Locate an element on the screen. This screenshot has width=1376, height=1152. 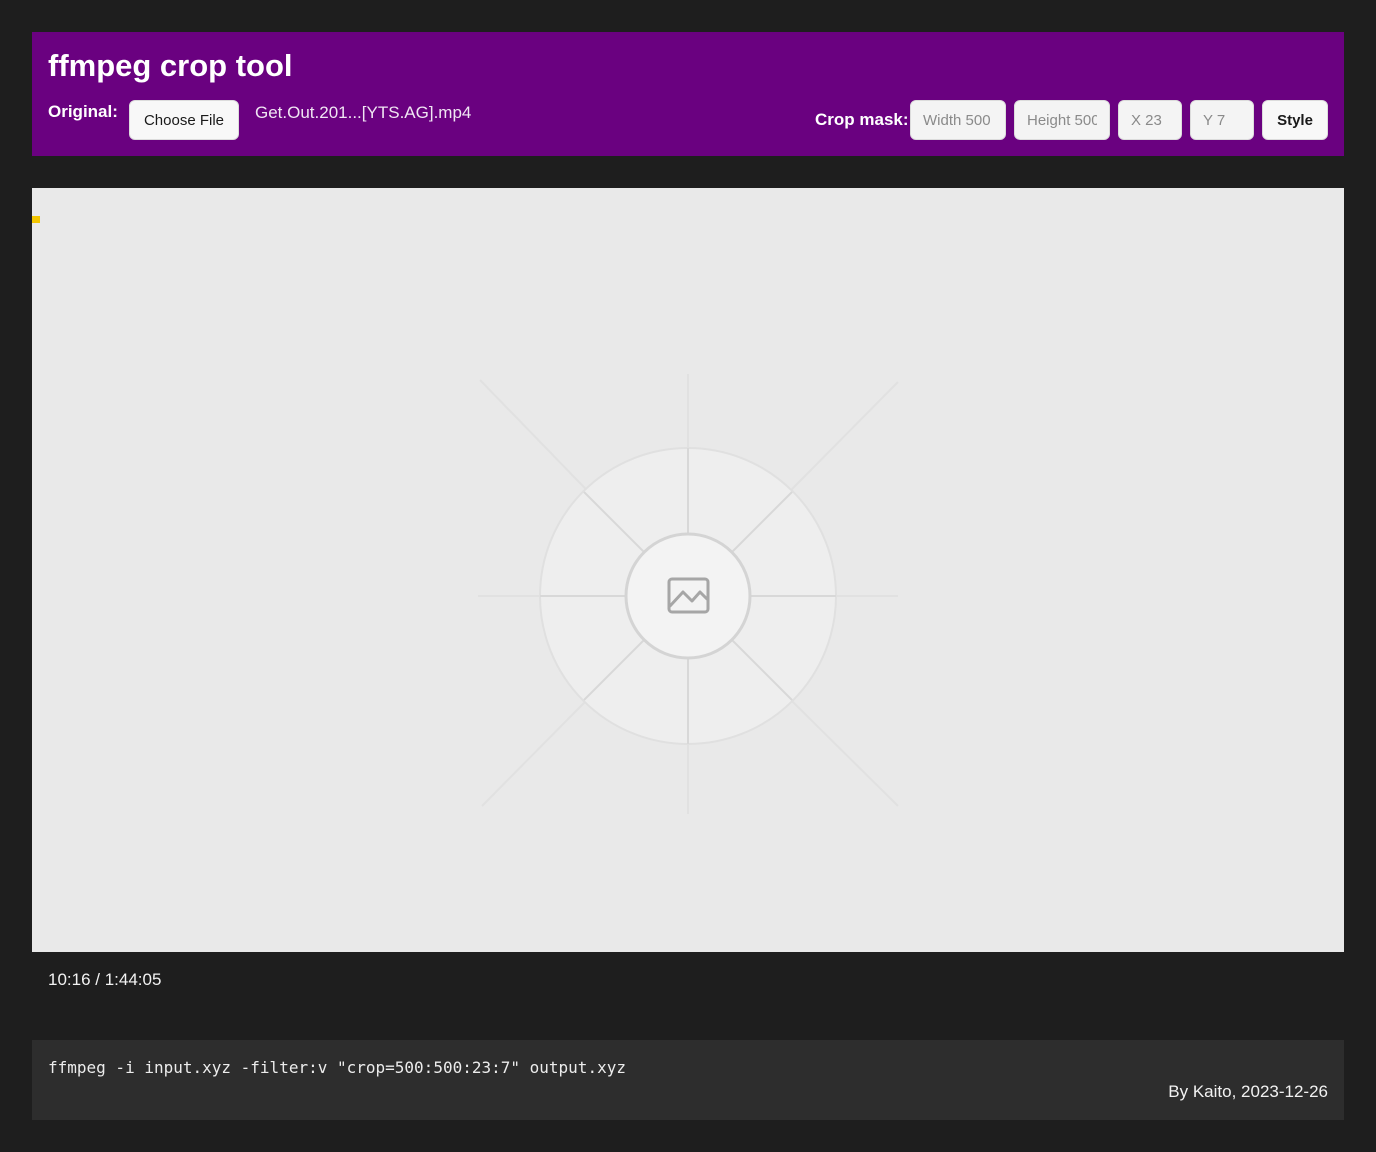
playback-time: 10:16 / 1:44:05 is located at coordinates (105, 979).